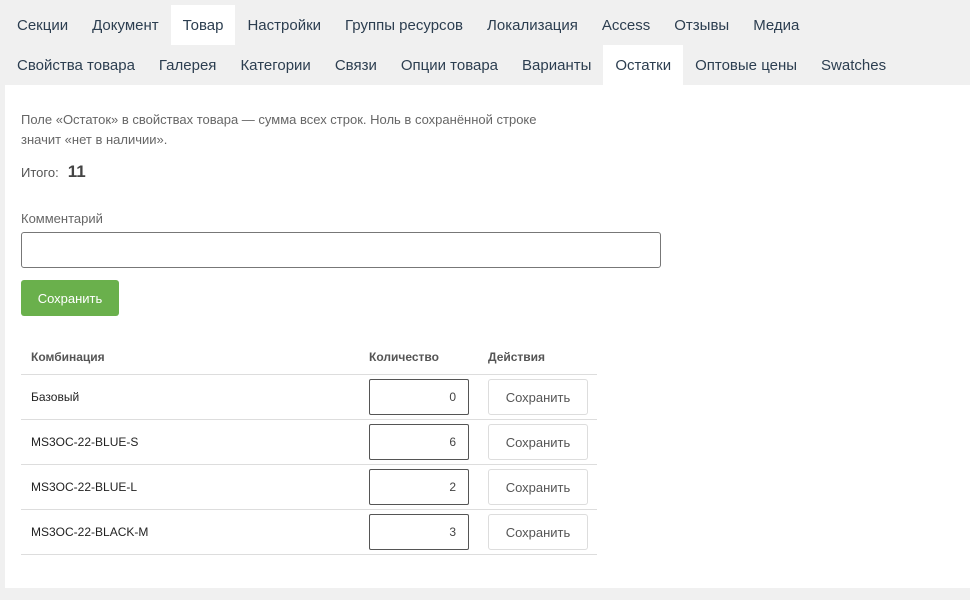 This screenshot has height=600, width=970. Describe the element at coordinates (404, 357) in the screenshot. I see `column-header-quantity: Количество` at that location.